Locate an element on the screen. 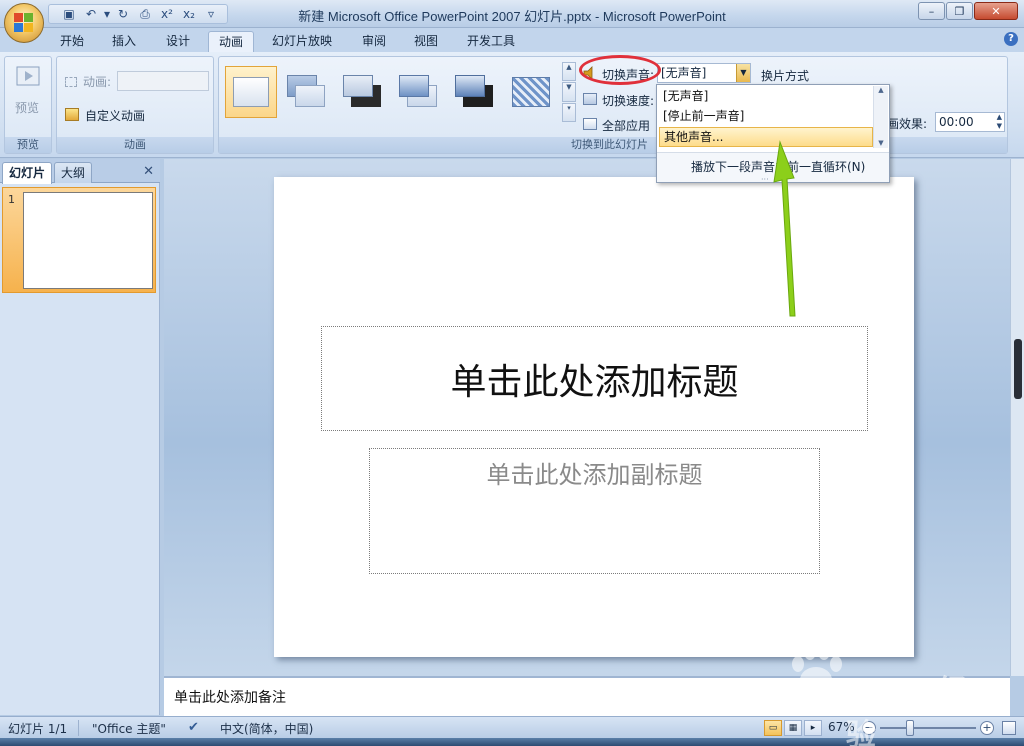  pane-tabs: 幻灯片 大纲 ✕ is located at coordinates (80, 171).